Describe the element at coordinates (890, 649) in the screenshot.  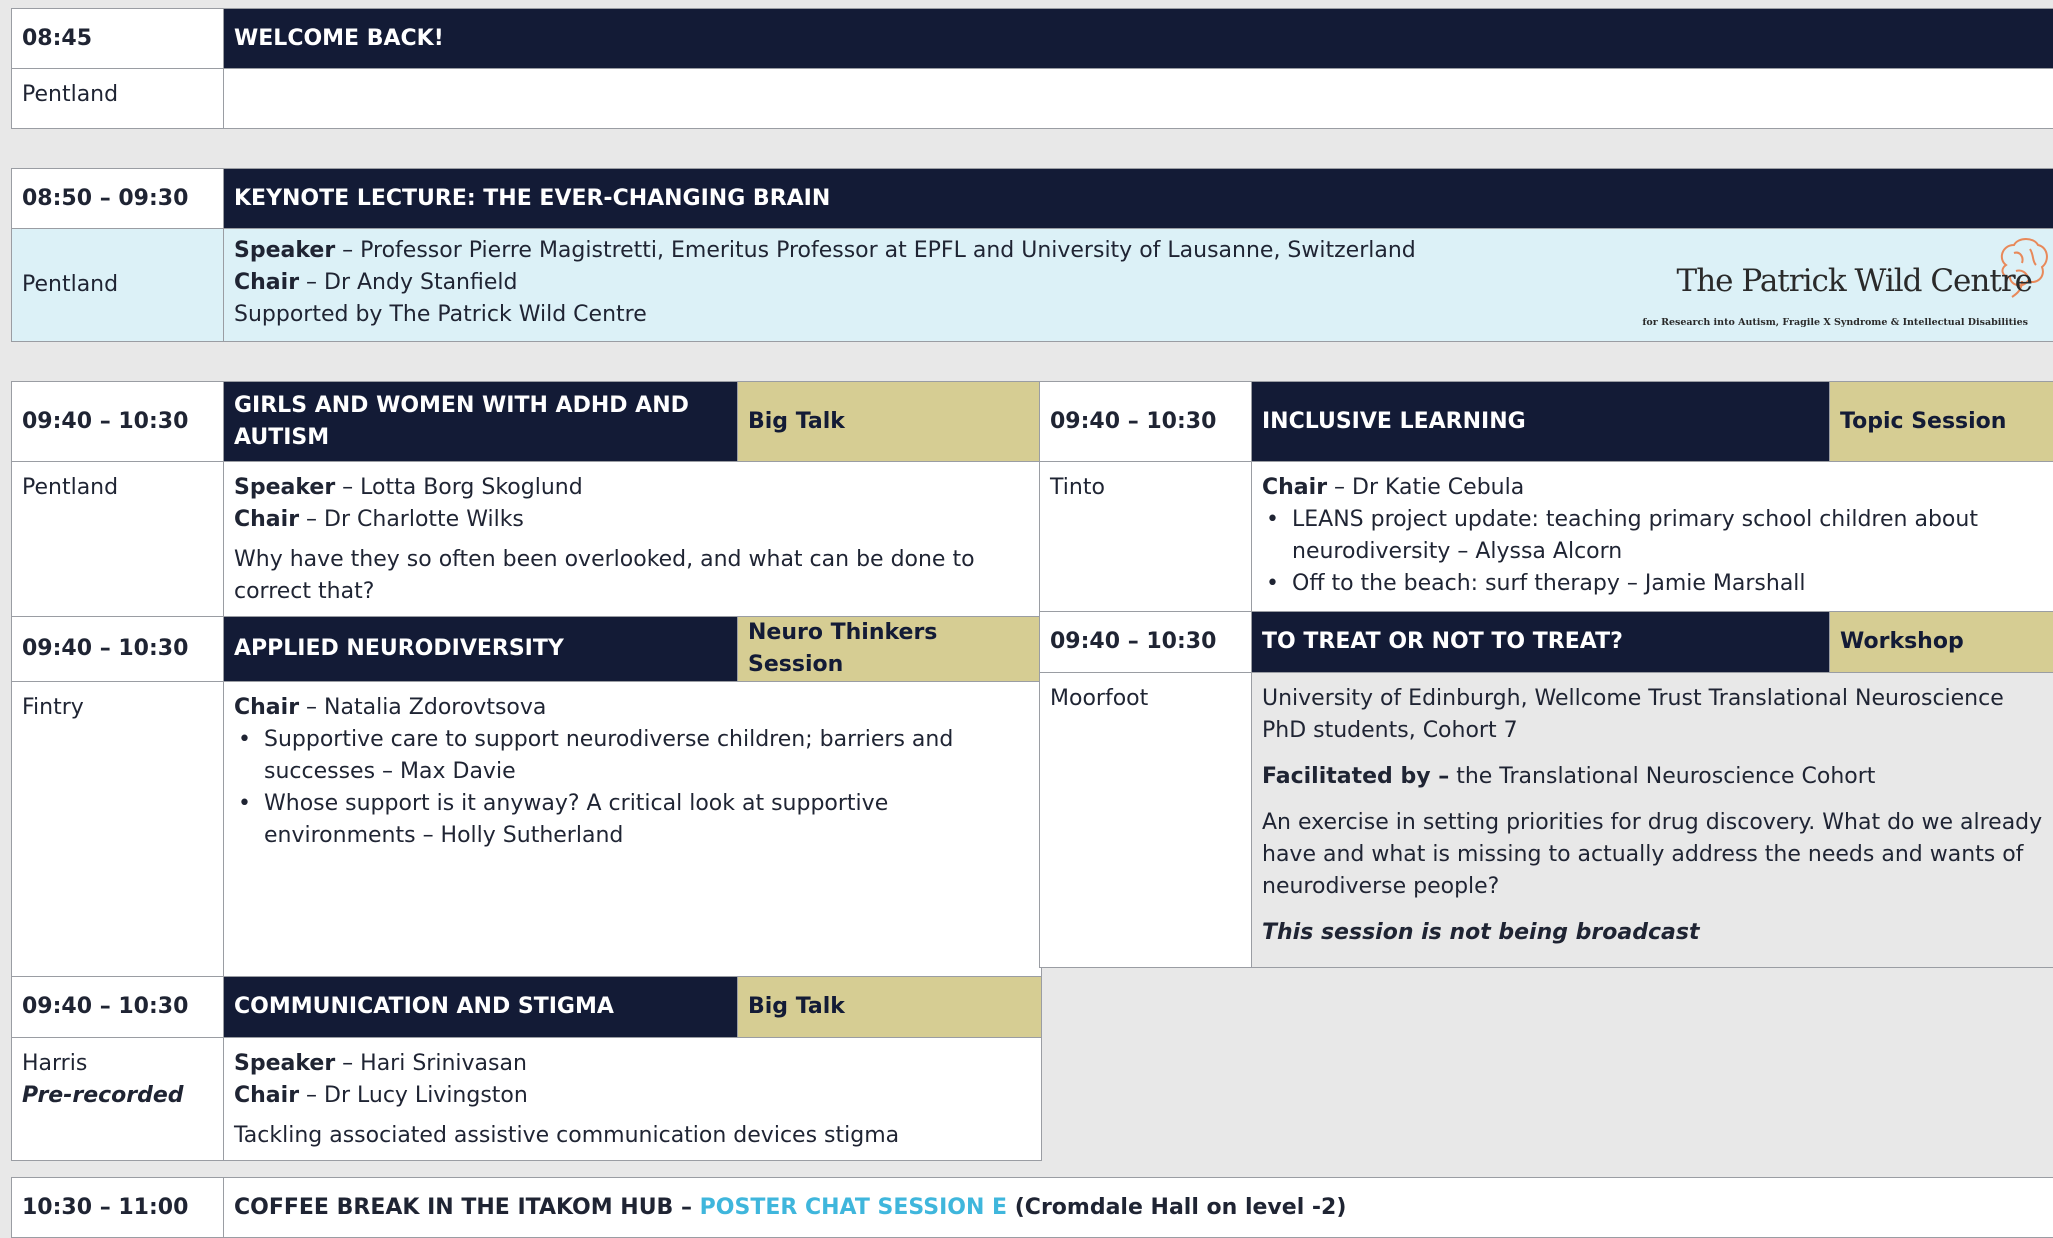
I see `applied-tag: Neuro Thinkers Session` at that location.